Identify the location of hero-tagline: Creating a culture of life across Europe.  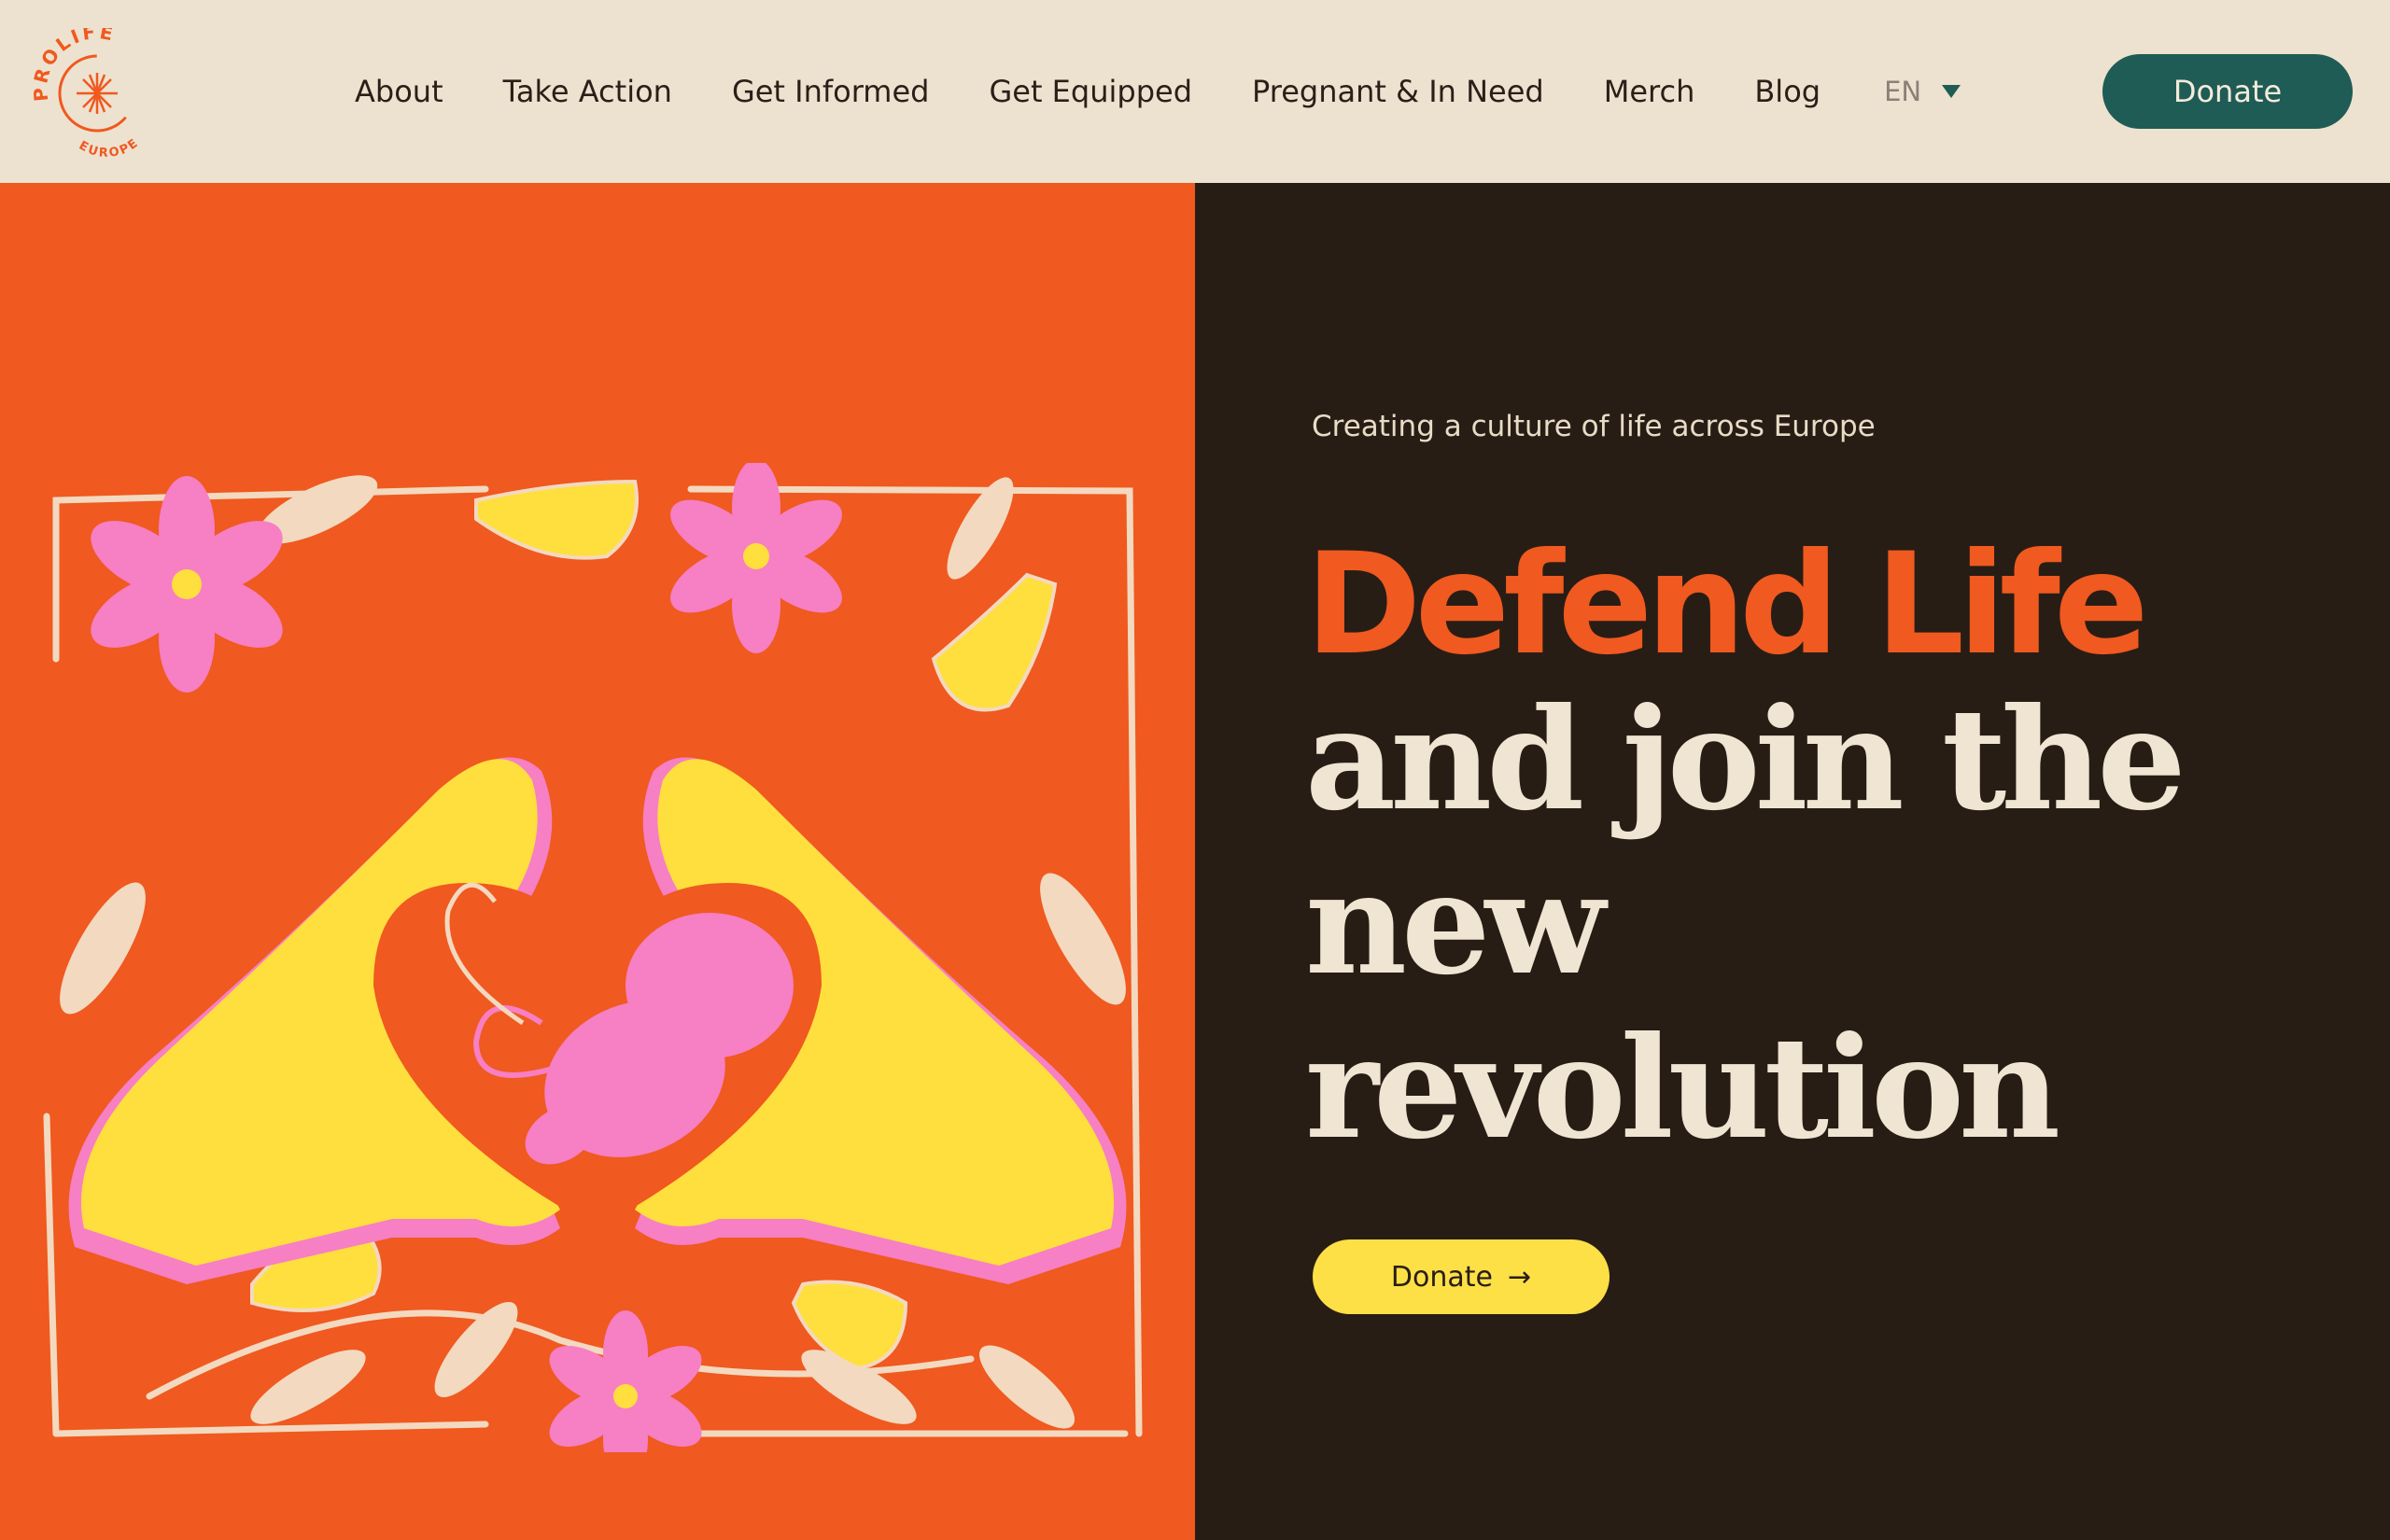
(1594, 426).